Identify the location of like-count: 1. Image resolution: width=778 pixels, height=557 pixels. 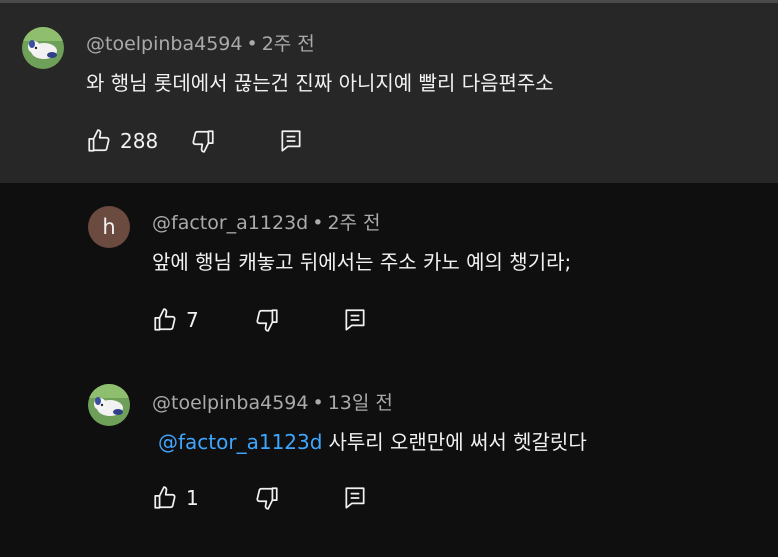
(192, 498).